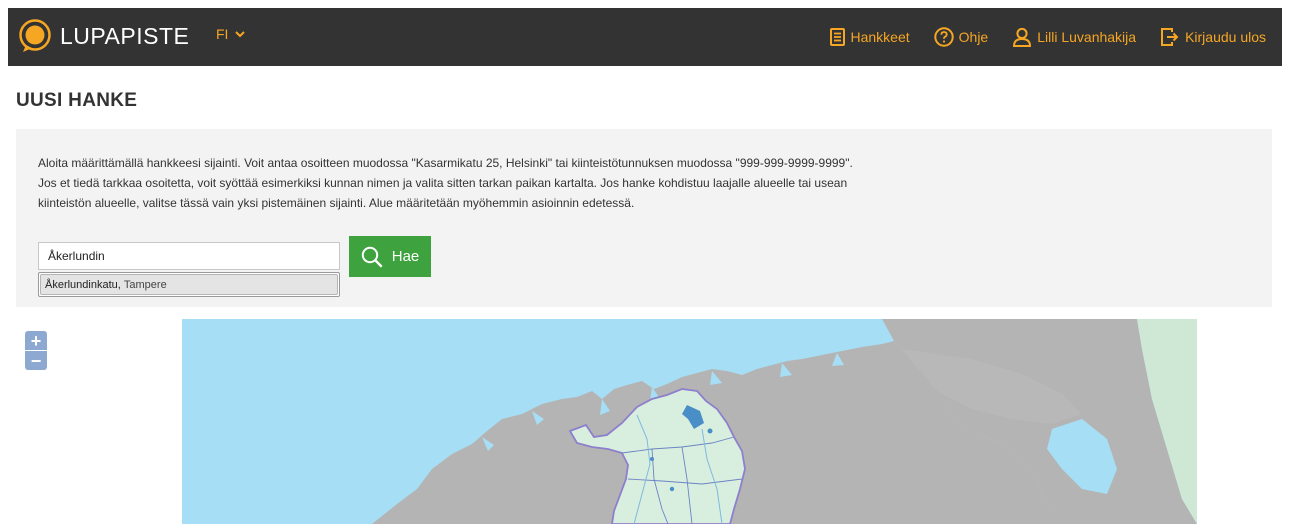 Image resolution: width=1298 pixels, height=524 pixels. Describe the element at coordinates (189, 256) in the screenshot. I see `address-search-input` at that location.